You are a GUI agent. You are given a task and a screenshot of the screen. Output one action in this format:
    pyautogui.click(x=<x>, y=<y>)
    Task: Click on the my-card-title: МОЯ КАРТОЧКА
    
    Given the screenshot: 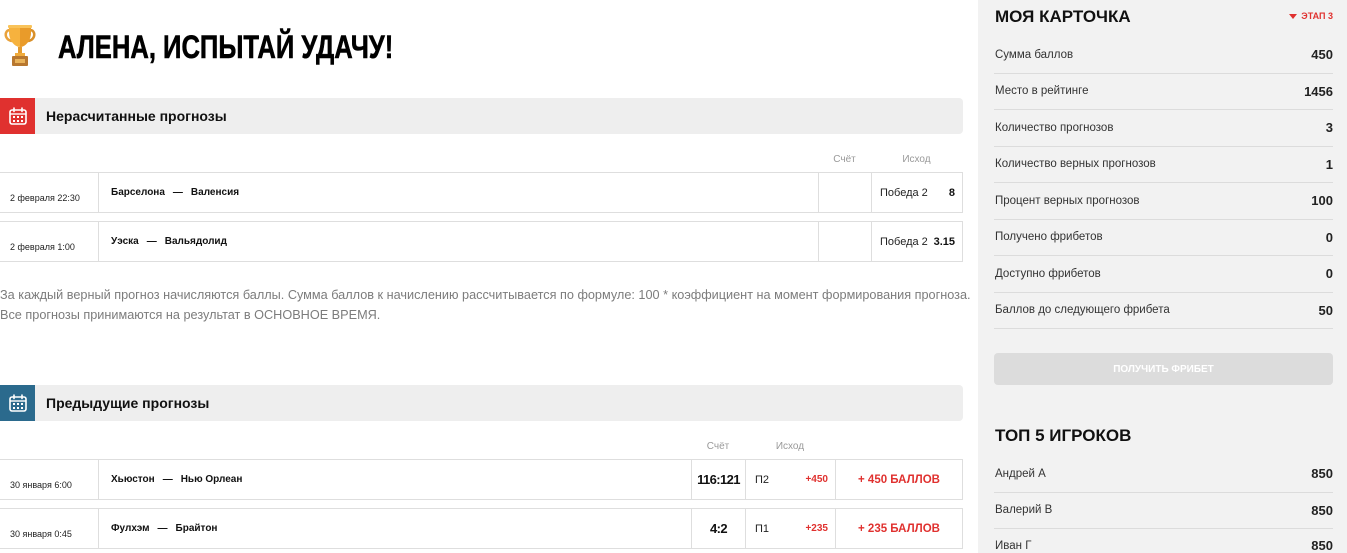 What is the action you would take?
    pyautogui.click(x=1063, y=16)
    